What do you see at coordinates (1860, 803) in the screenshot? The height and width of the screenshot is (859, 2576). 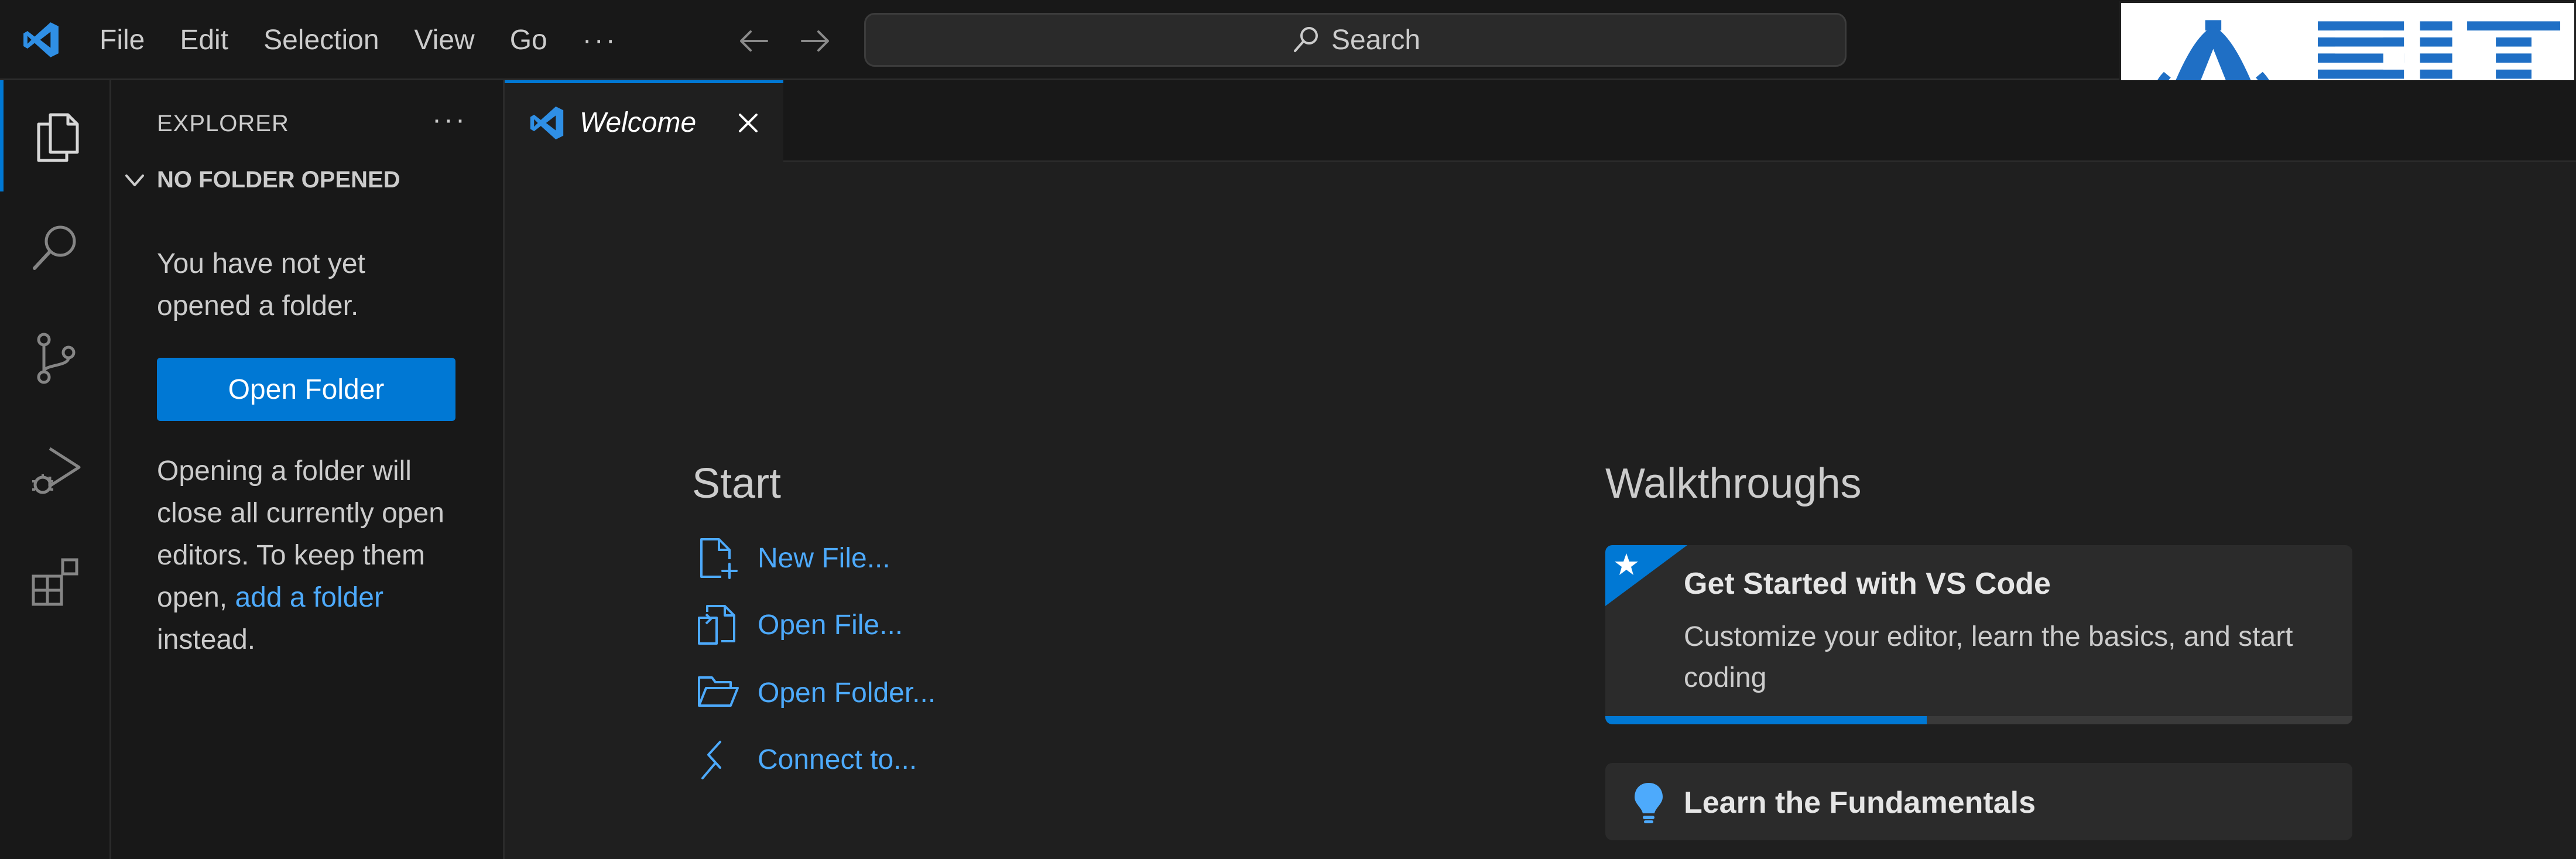 I see `walkthrough-title: Learn the Fundamentals` at bounding box center [1860, 803].